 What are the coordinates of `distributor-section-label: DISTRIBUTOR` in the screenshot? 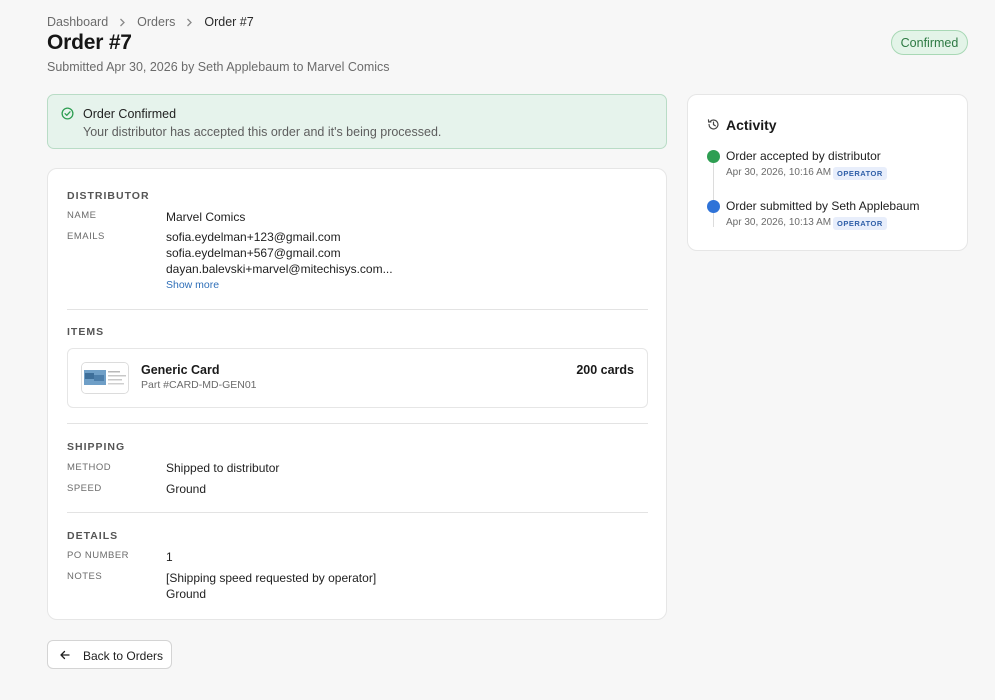 It's located at (108, 196).